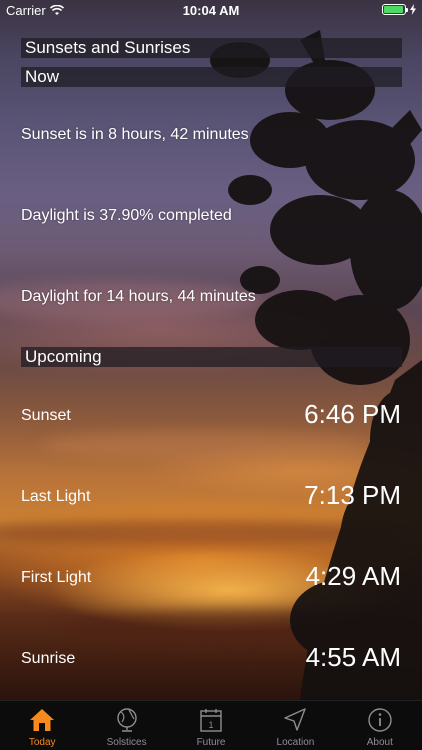  What do you see at coordinates (42, 720) in the screenshot?
I see `home-icon` at bounding box center [42, 720].